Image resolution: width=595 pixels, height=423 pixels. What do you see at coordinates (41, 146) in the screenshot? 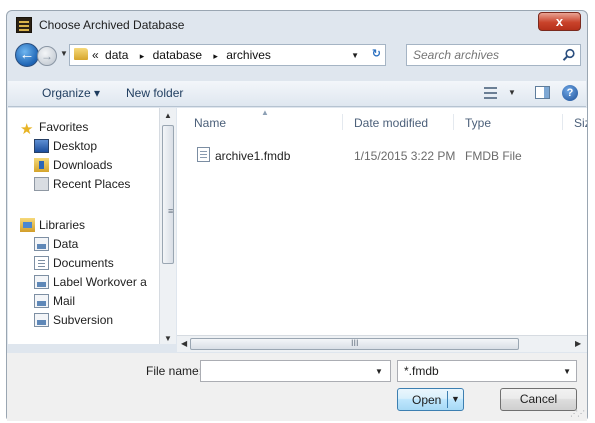
I see `desktop-icon` at bounding box center [41, 146].